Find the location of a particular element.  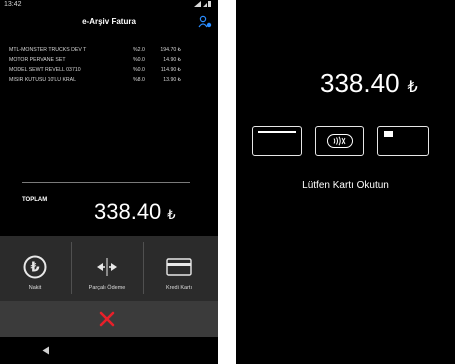

split-payment-label: Parçalı Ödeme is located at coordinates (107, 288).